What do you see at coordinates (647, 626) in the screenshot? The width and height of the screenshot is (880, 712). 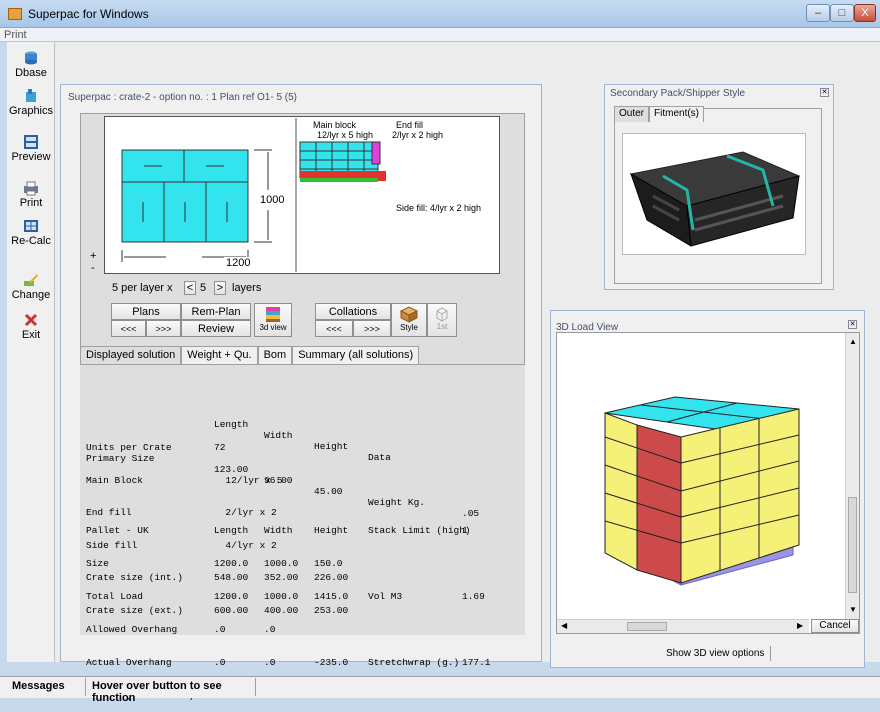 I see `hscroll-thumb` at bounding box center [647, 626].